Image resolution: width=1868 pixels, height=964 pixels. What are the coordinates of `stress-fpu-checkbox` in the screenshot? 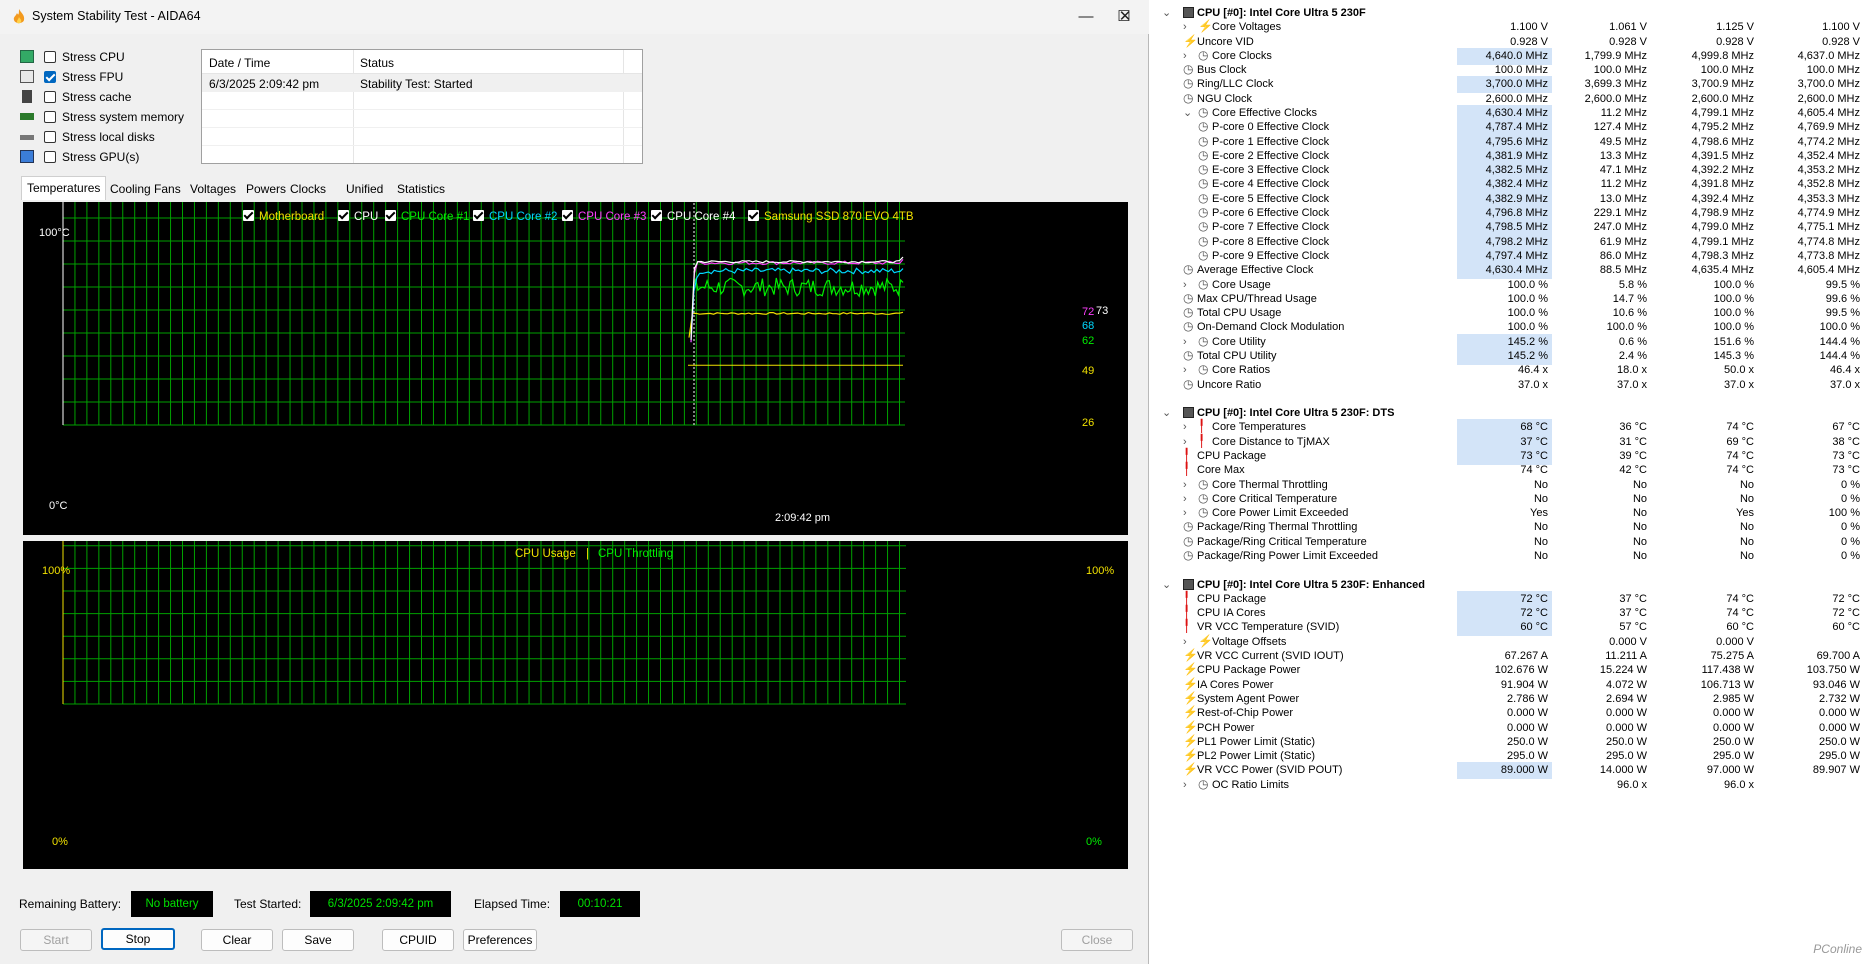 It's located at (50, 77).